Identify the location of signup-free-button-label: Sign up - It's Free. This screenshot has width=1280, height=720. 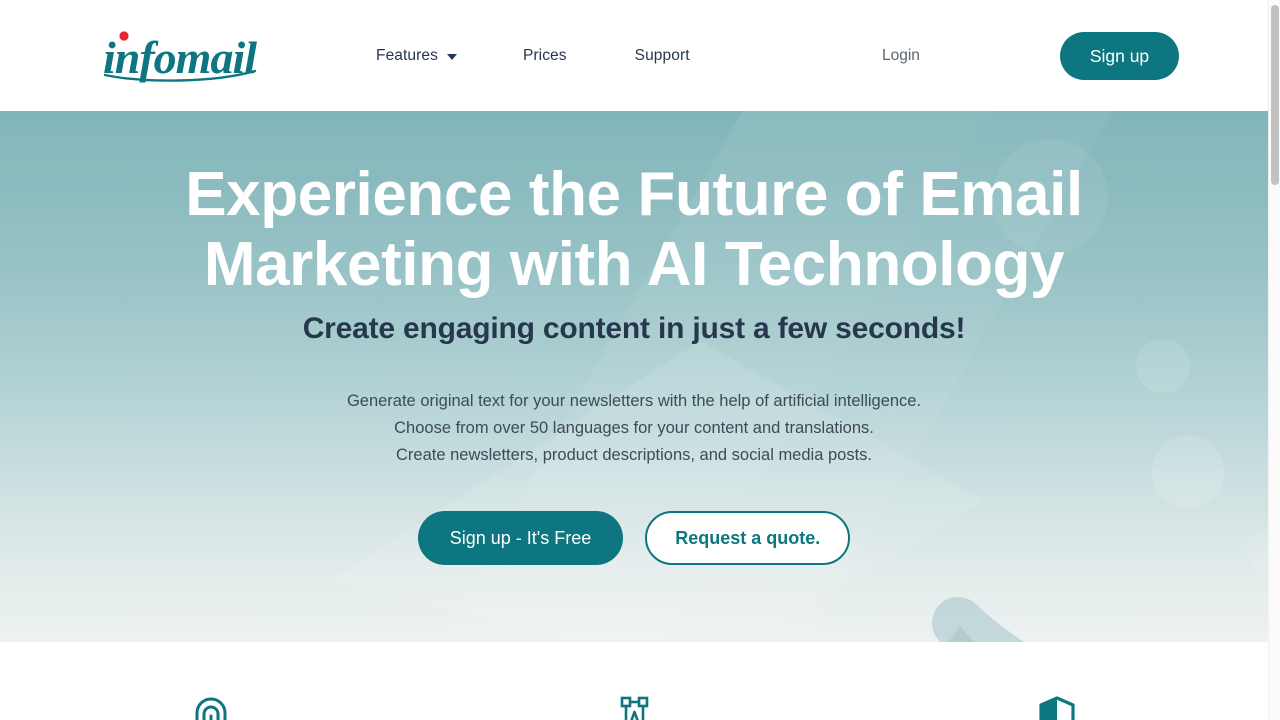
(520, 537).